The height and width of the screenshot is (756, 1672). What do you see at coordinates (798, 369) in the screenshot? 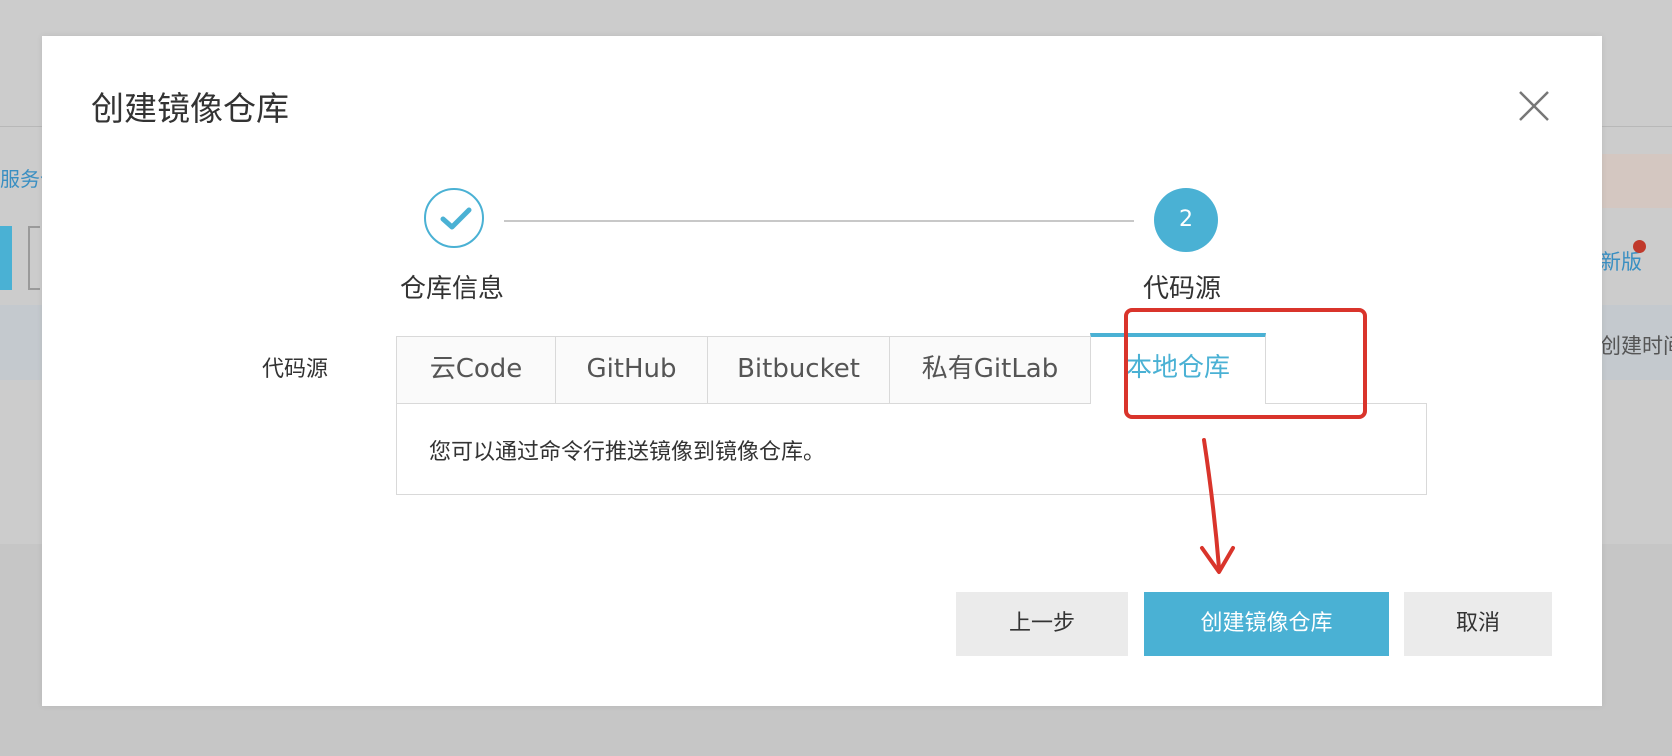
I see `tab-bitbucket: Bitbucket` at bounding box center [798, 369].